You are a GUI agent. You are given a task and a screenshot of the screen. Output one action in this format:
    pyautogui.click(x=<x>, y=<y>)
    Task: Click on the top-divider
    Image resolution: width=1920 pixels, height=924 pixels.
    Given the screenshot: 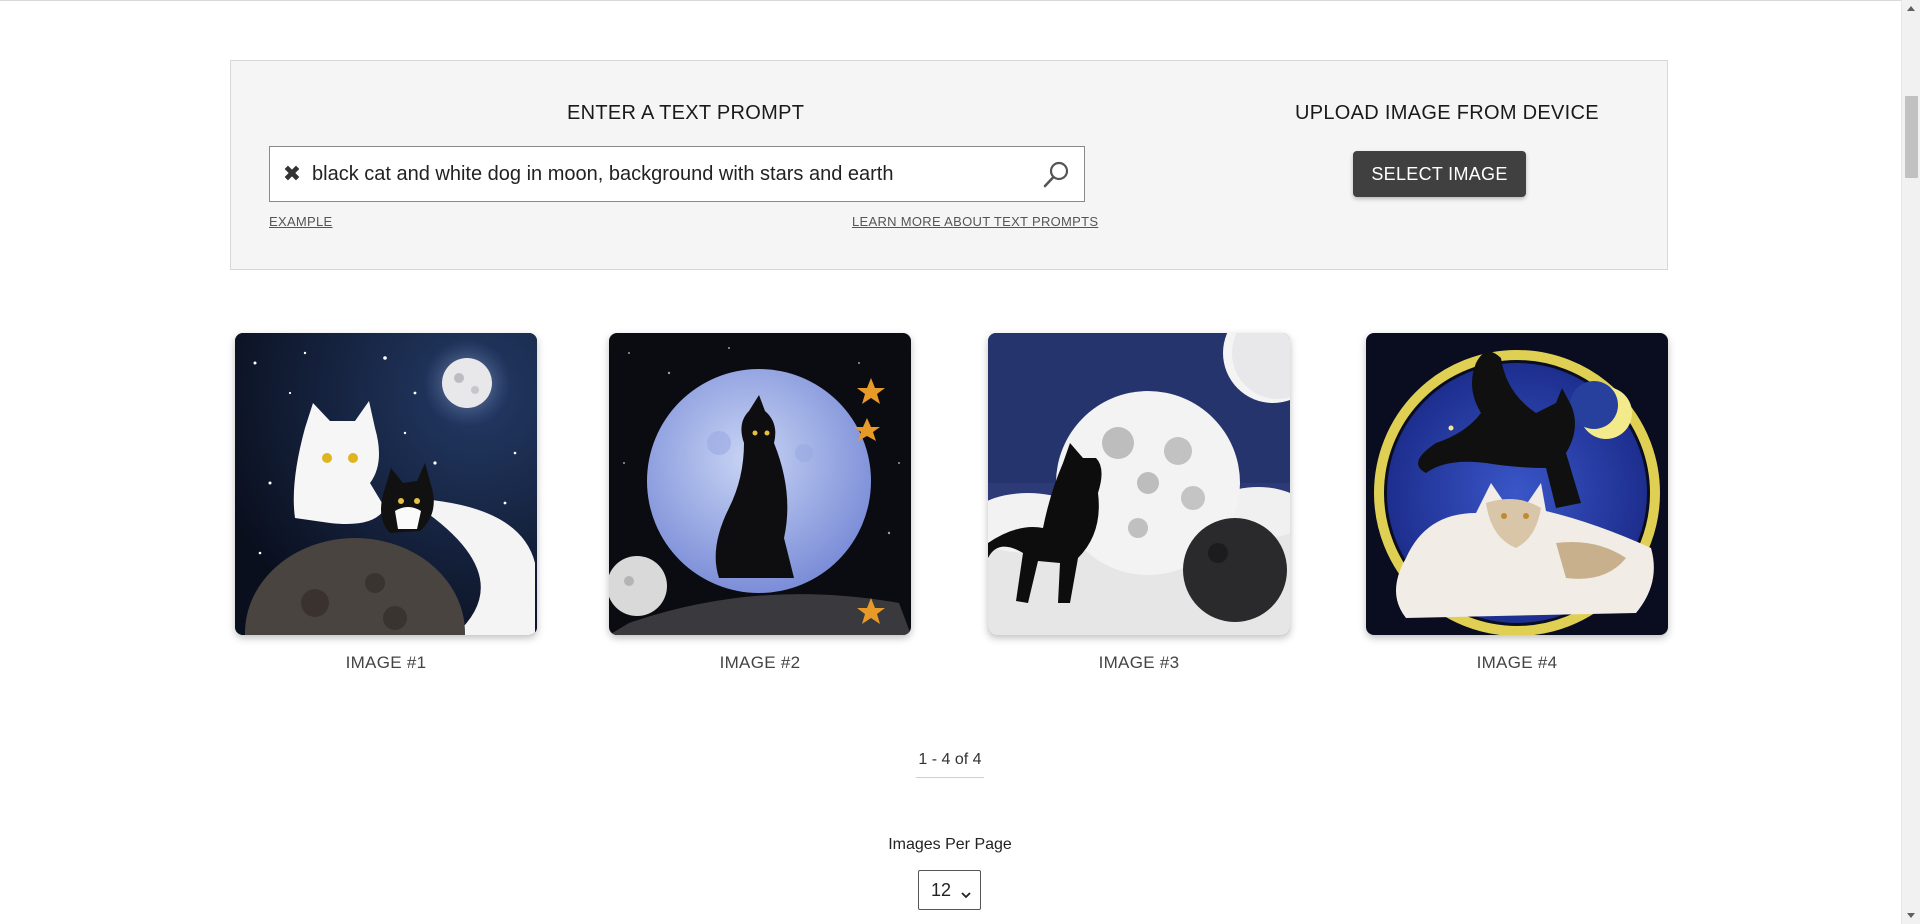 What is the action you would take?
    pyautogui.click(x=950, y=0)
    